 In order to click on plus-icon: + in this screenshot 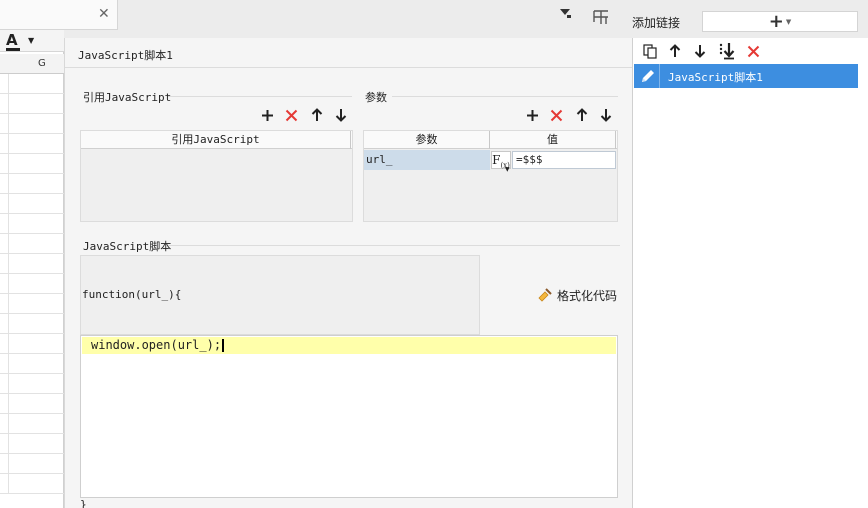, I will do `click(776, 21)`.